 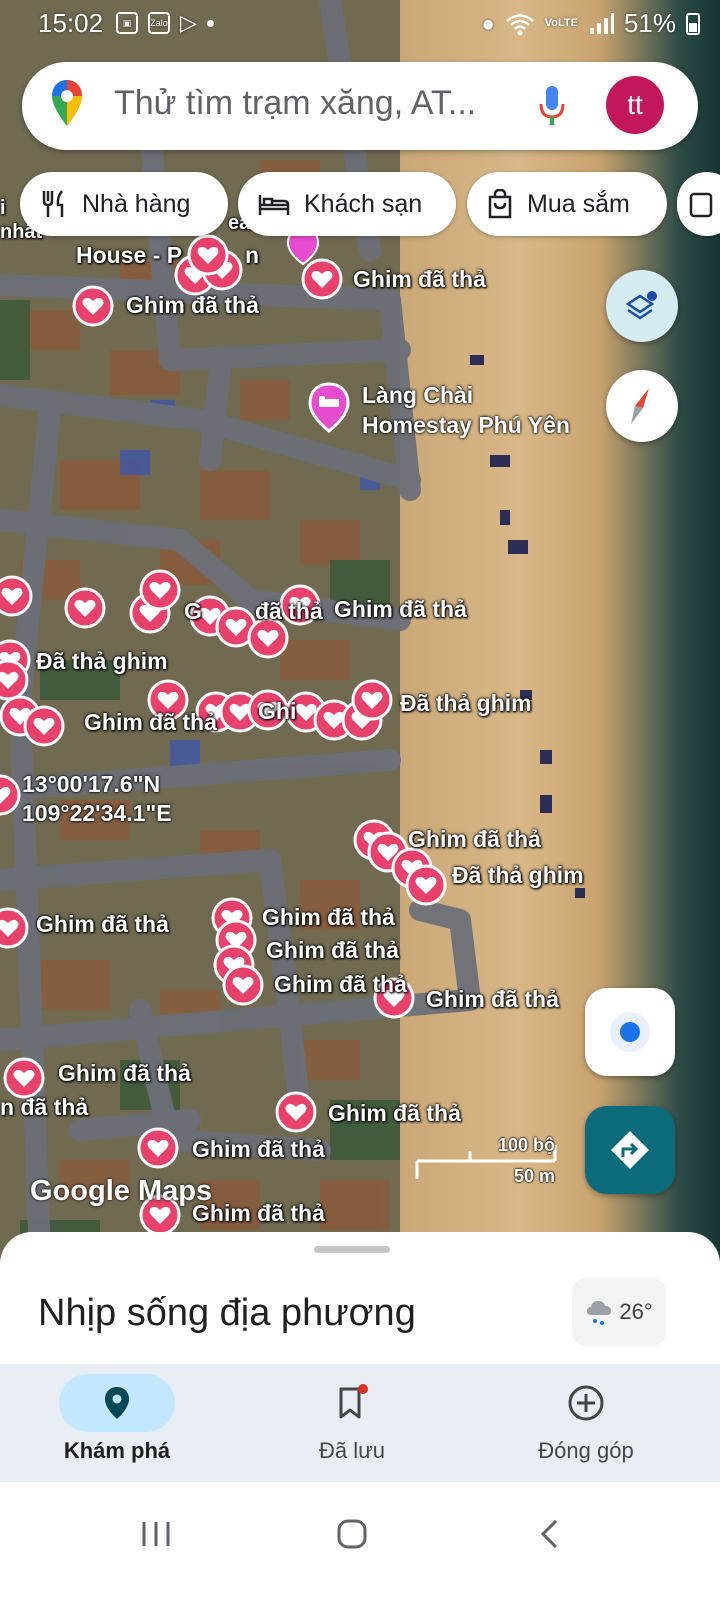 I want to click on sheet-drag-handle, so click(x=352, y=1249).